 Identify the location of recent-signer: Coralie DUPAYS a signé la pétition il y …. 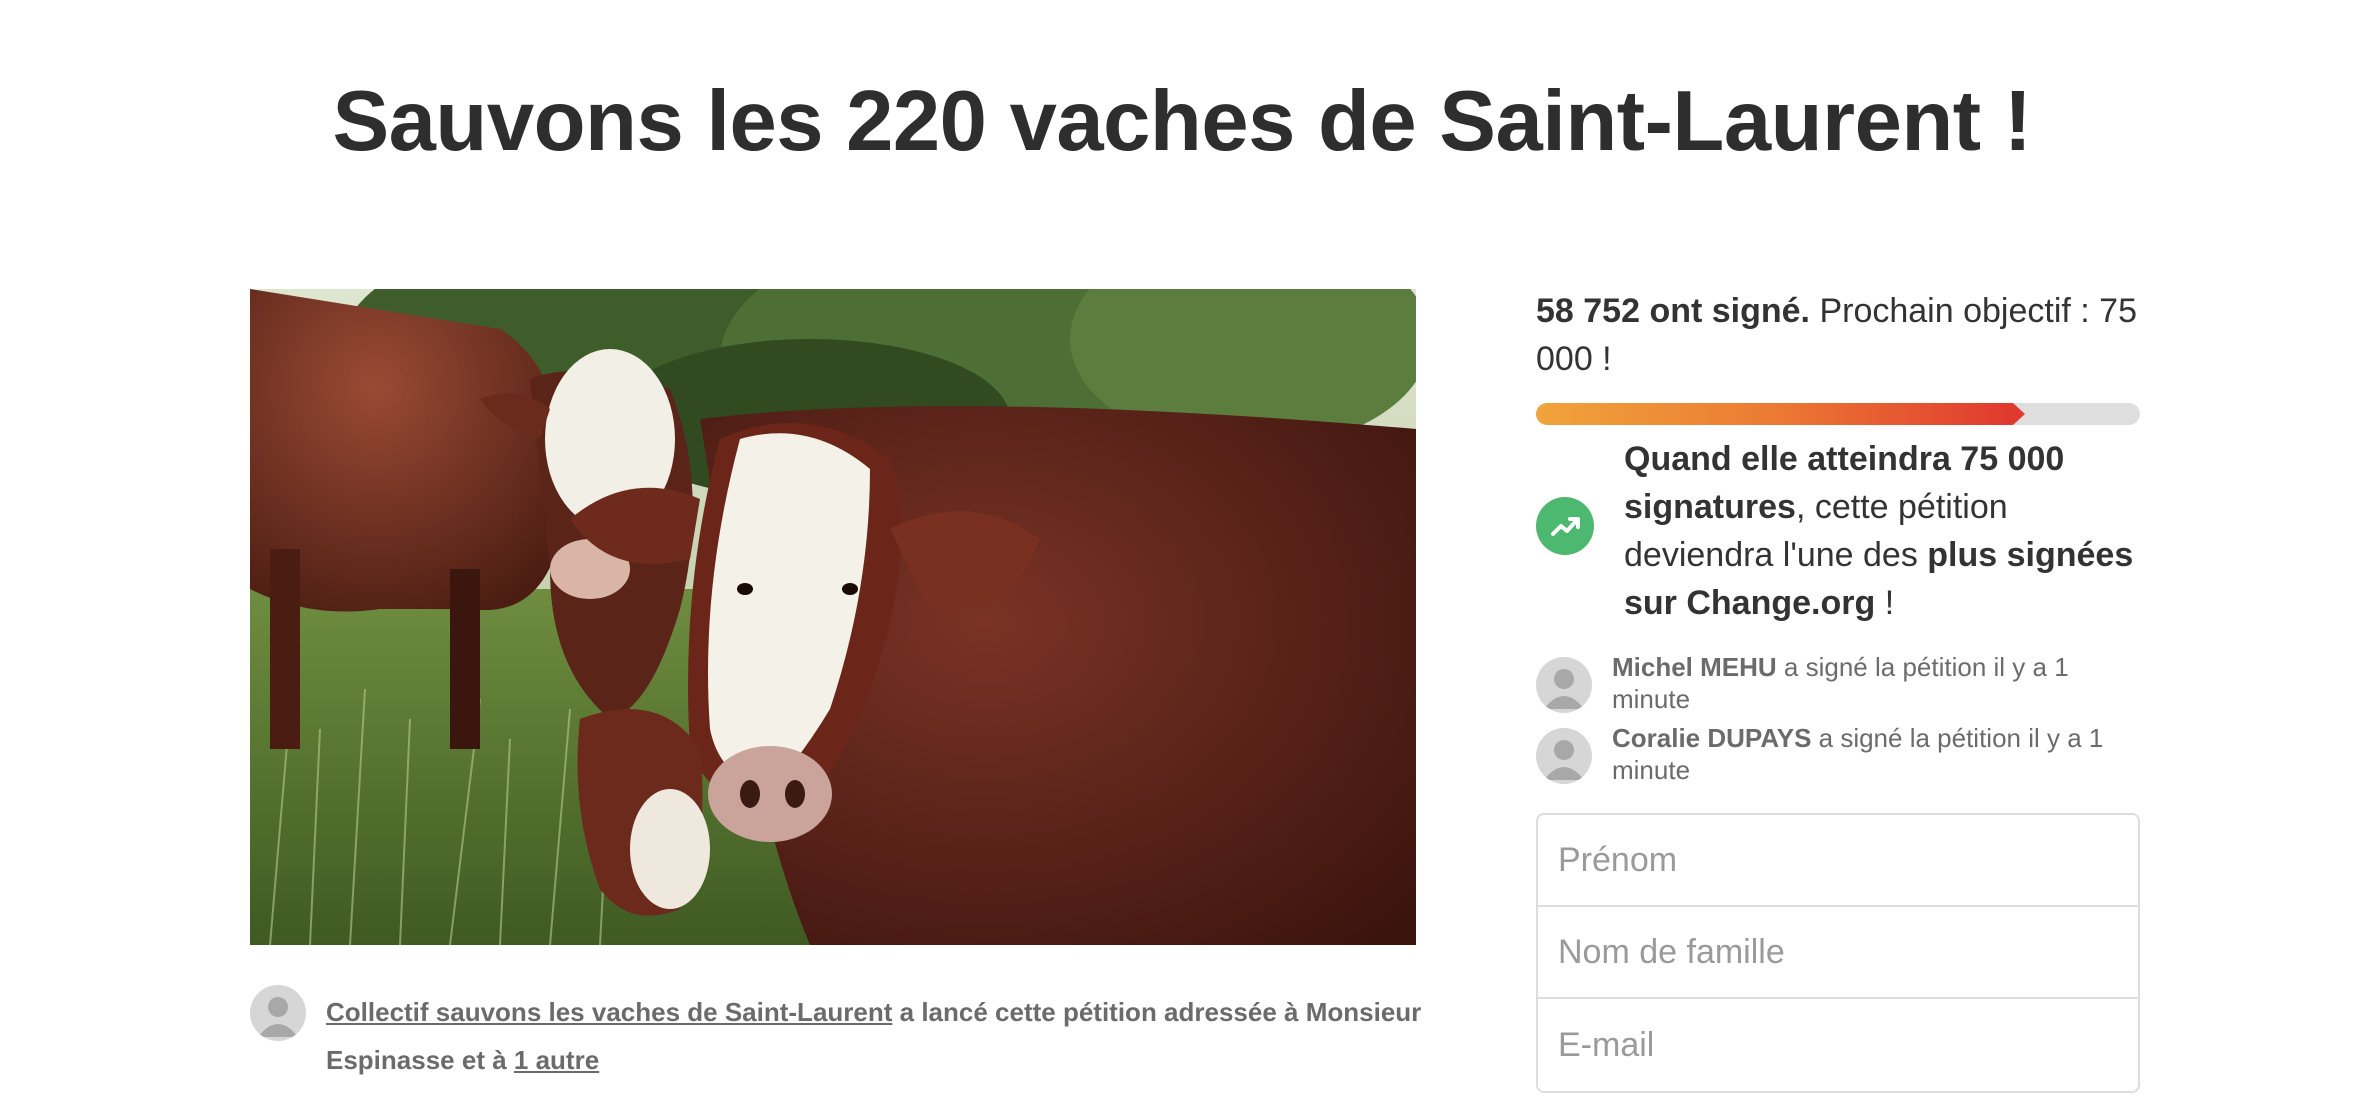
(1838, 757).